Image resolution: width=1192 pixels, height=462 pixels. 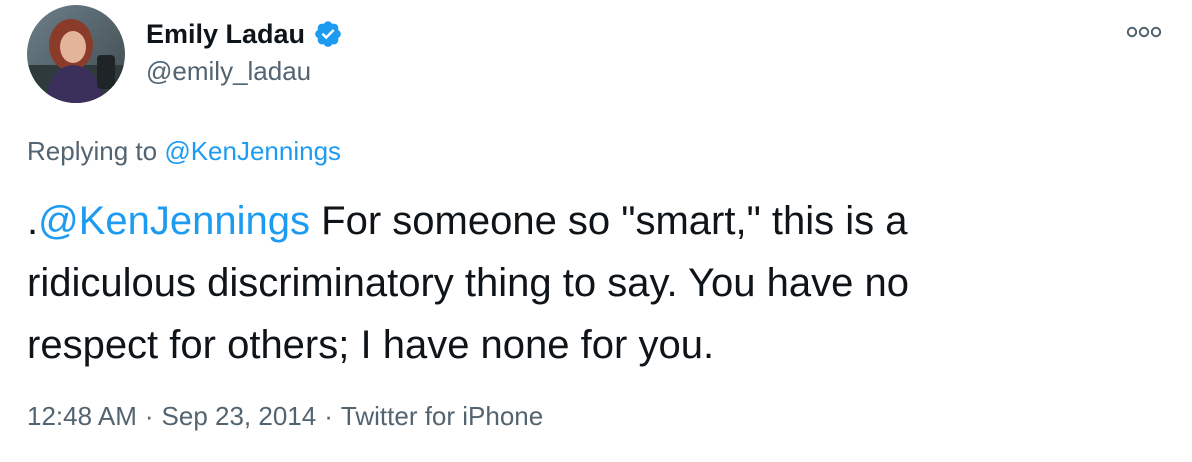 I want to click on tweet-mention-link: @KenJennings, so click(x=174, y=221).